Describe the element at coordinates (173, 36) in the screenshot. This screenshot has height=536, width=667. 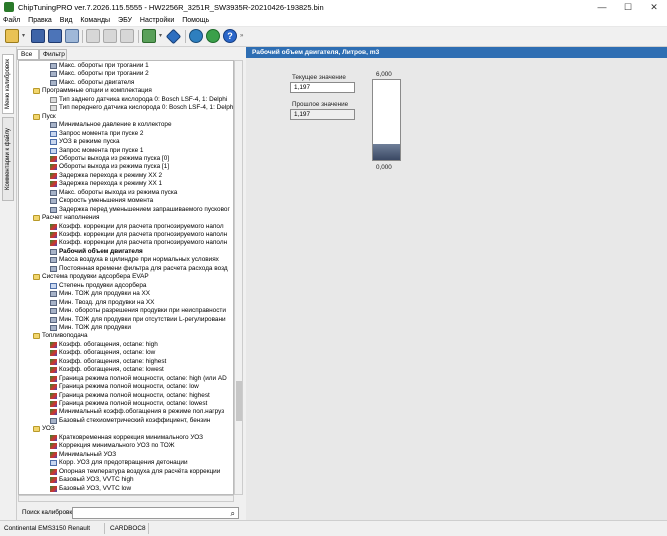
I see `checksum-icon` at that location.